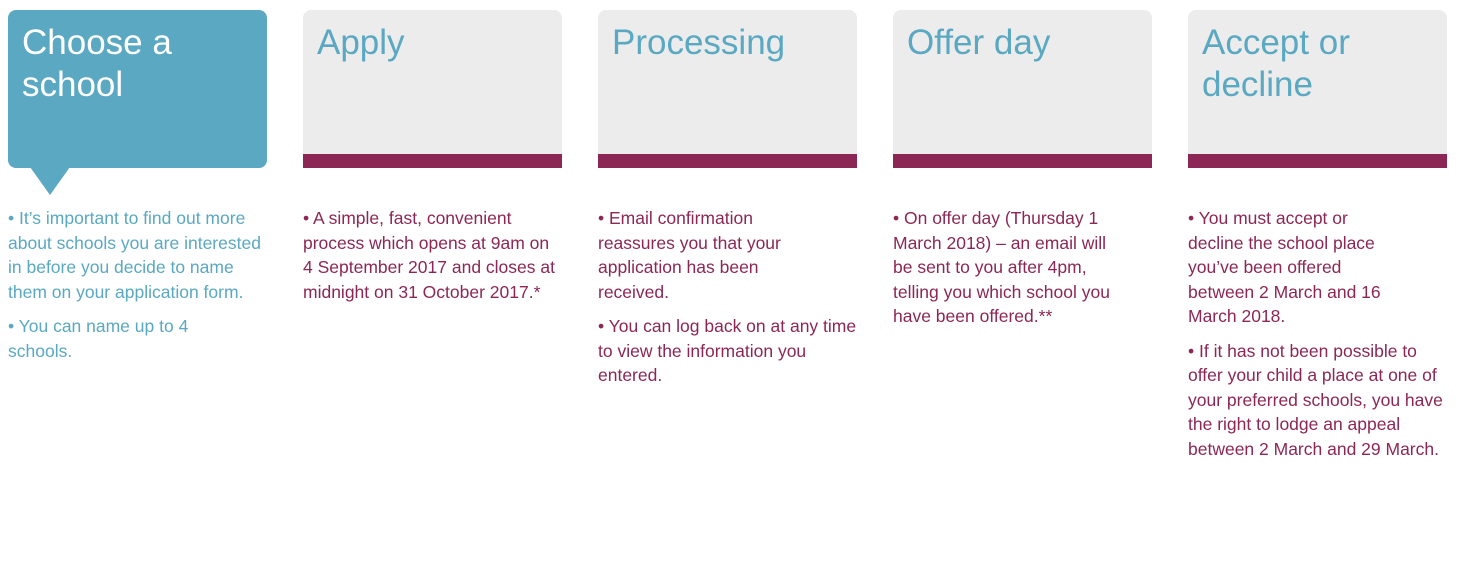  I want to click on step-card: Processing, so click(727, 89).